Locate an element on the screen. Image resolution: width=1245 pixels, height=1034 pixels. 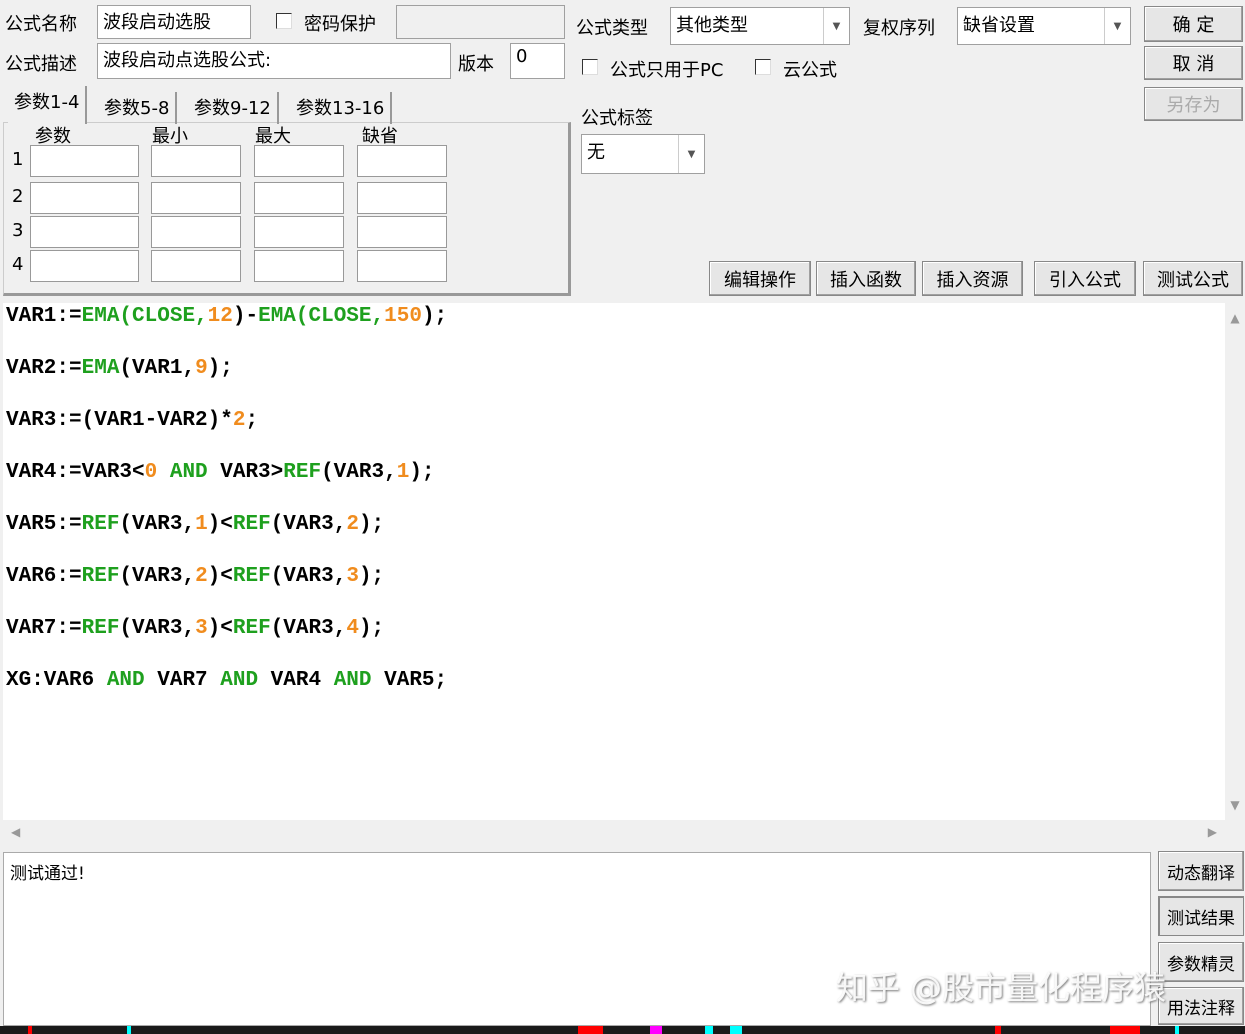
code-token: VAR4:=VAR3< is located at coordinates (75, 472).